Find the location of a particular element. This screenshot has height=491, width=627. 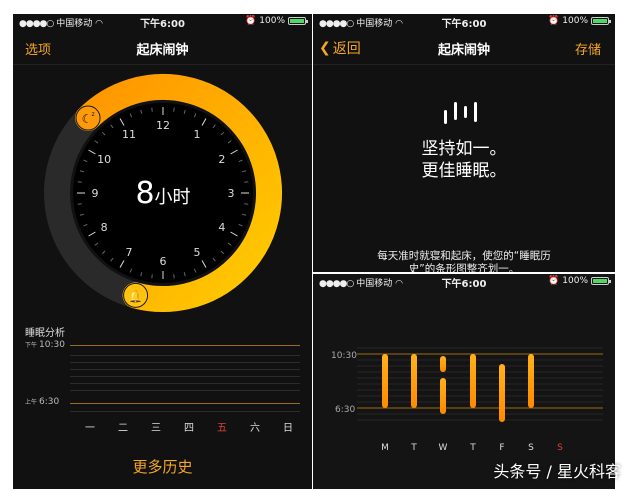

sleep-analysis-title: 睡眠分析 is located at coordinates (45, 333).